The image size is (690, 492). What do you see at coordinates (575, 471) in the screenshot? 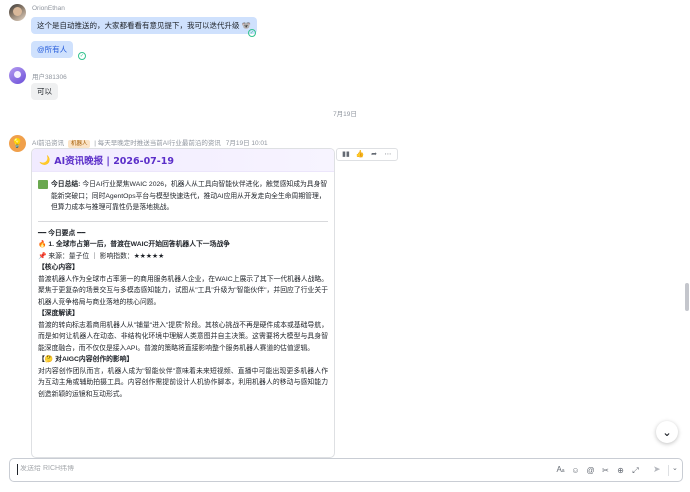
I see `emoji-icon: ☺` at bounding box center [575, 471].